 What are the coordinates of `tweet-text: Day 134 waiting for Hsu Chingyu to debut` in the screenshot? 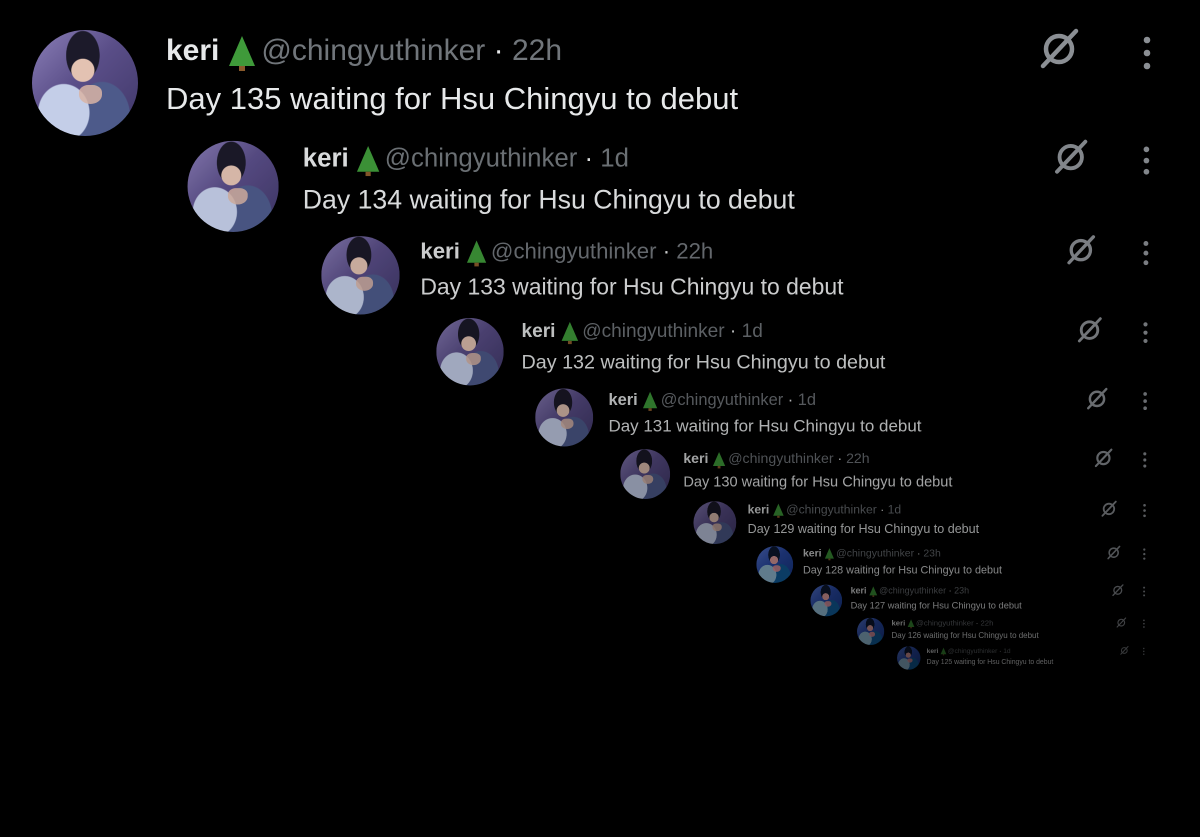 It's located at (548, 199).